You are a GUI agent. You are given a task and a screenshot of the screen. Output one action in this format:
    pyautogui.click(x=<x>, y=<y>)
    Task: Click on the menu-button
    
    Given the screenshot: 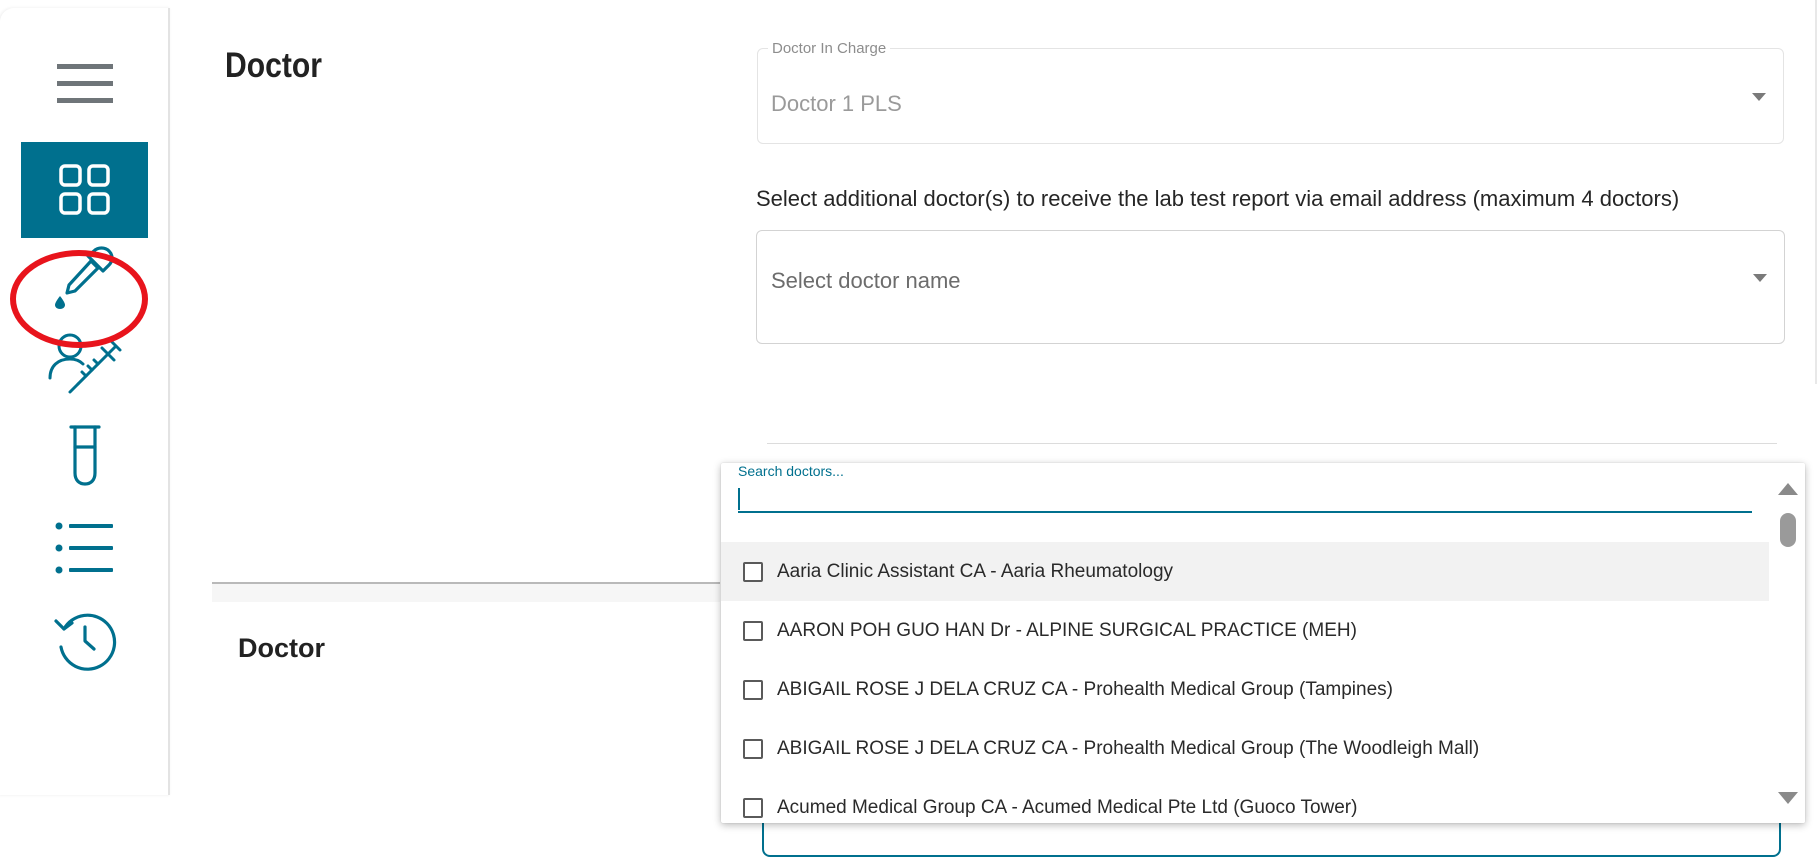 What is the action you would take?
    pyautogui.click(x=84, y=84)
    